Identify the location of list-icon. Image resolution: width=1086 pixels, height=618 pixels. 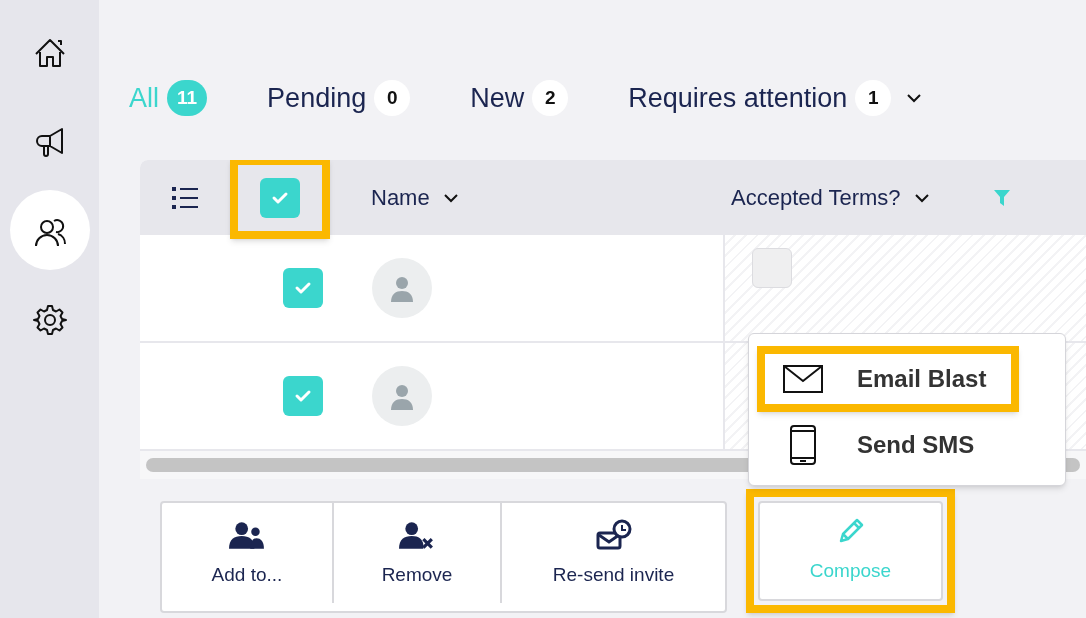
(185, 197).